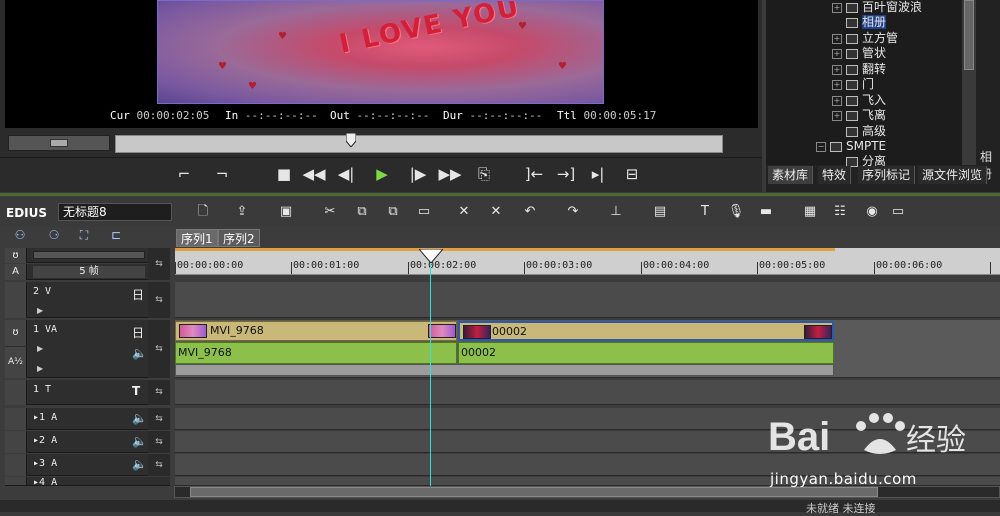 This screenshot has width=1000, height=516. I want to click on color-icon: ◉, so click(872, 212).